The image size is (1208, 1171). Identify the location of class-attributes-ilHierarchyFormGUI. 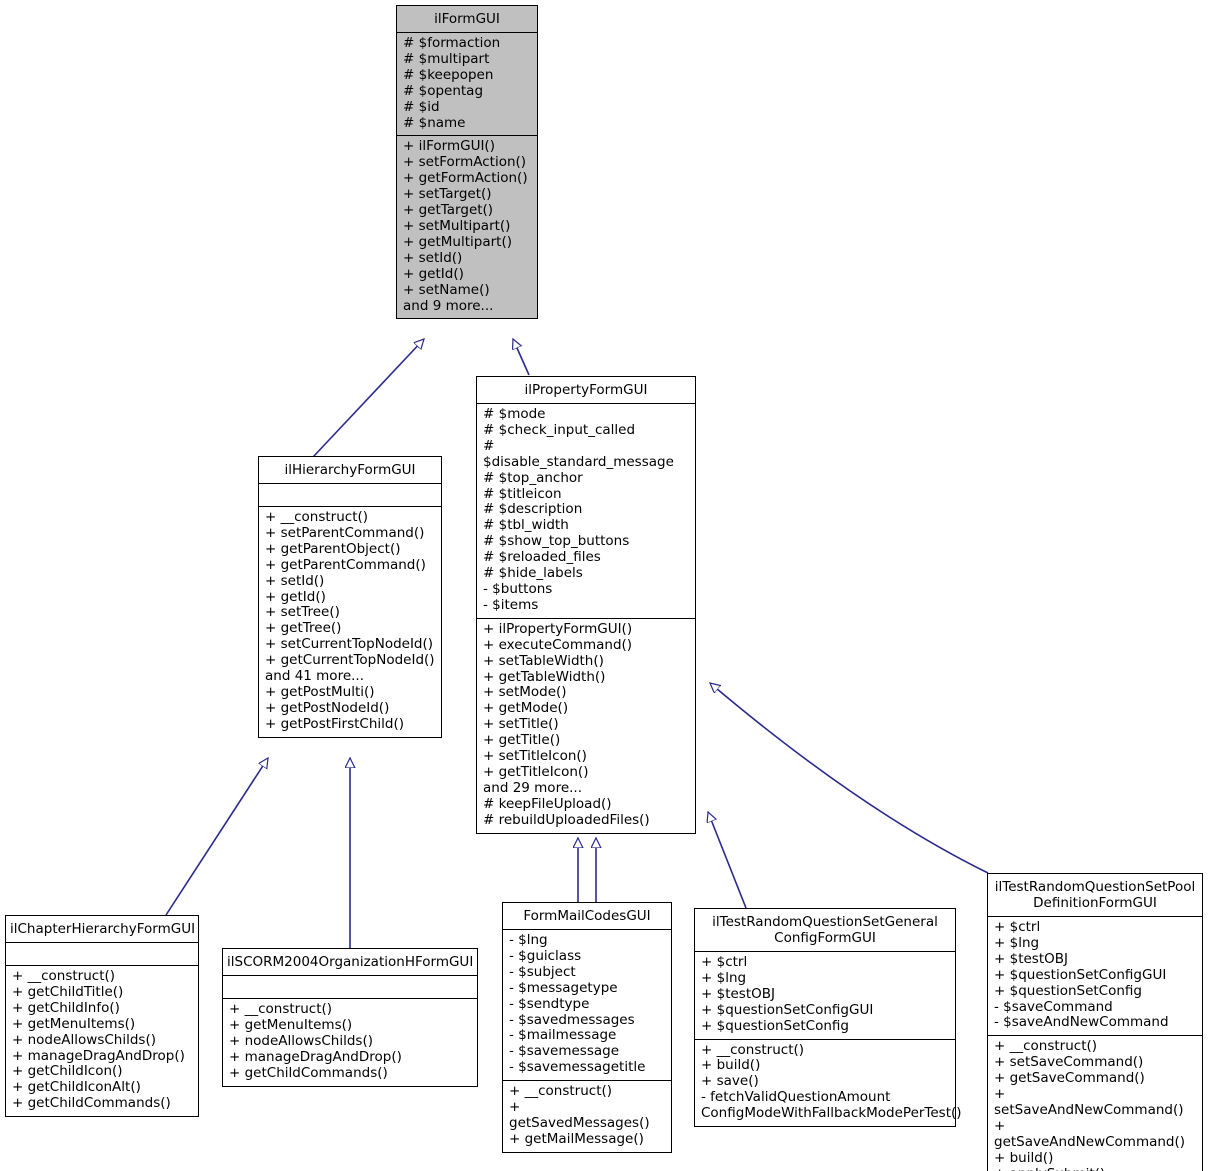
(350, 495).